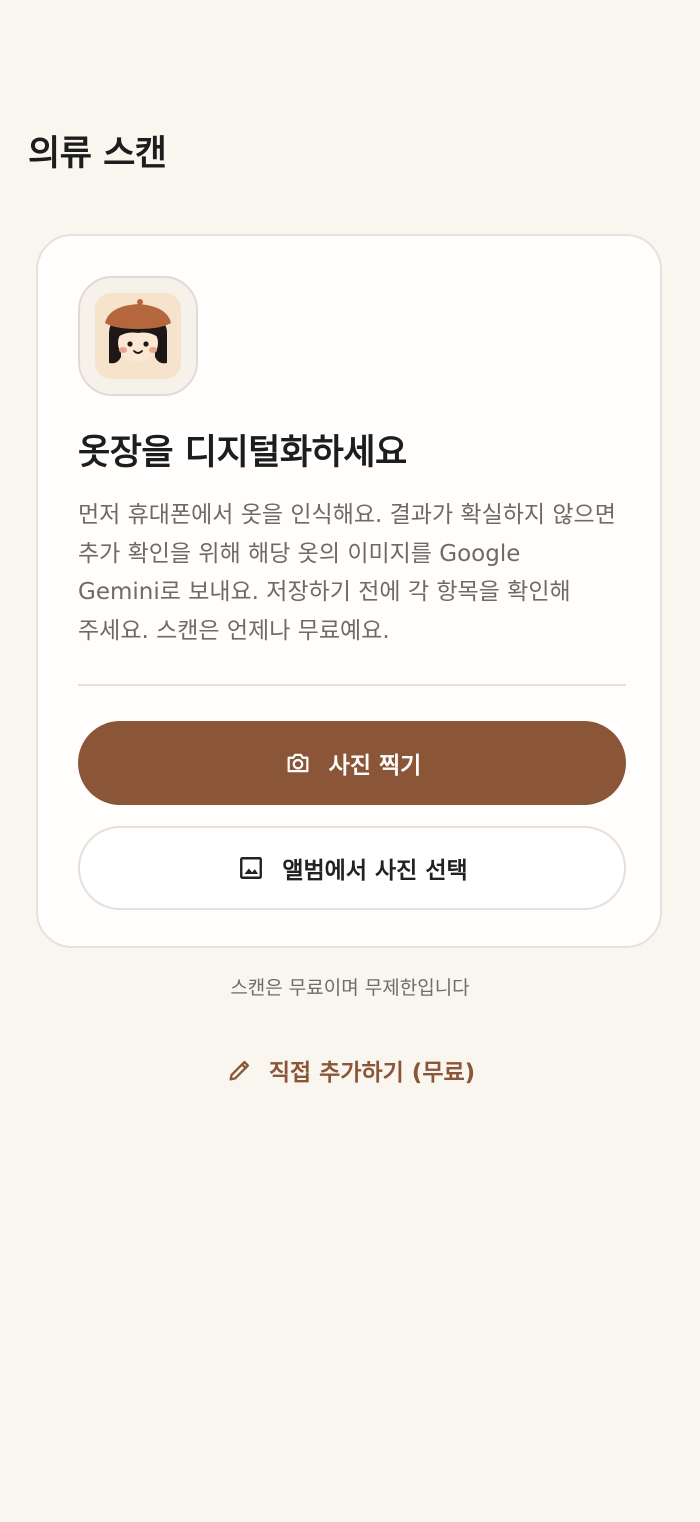  What do you see at coordinates (97, 154) in the screenshot?
I see `page-title: 의류 스캔` at bounding box center [97, 154].